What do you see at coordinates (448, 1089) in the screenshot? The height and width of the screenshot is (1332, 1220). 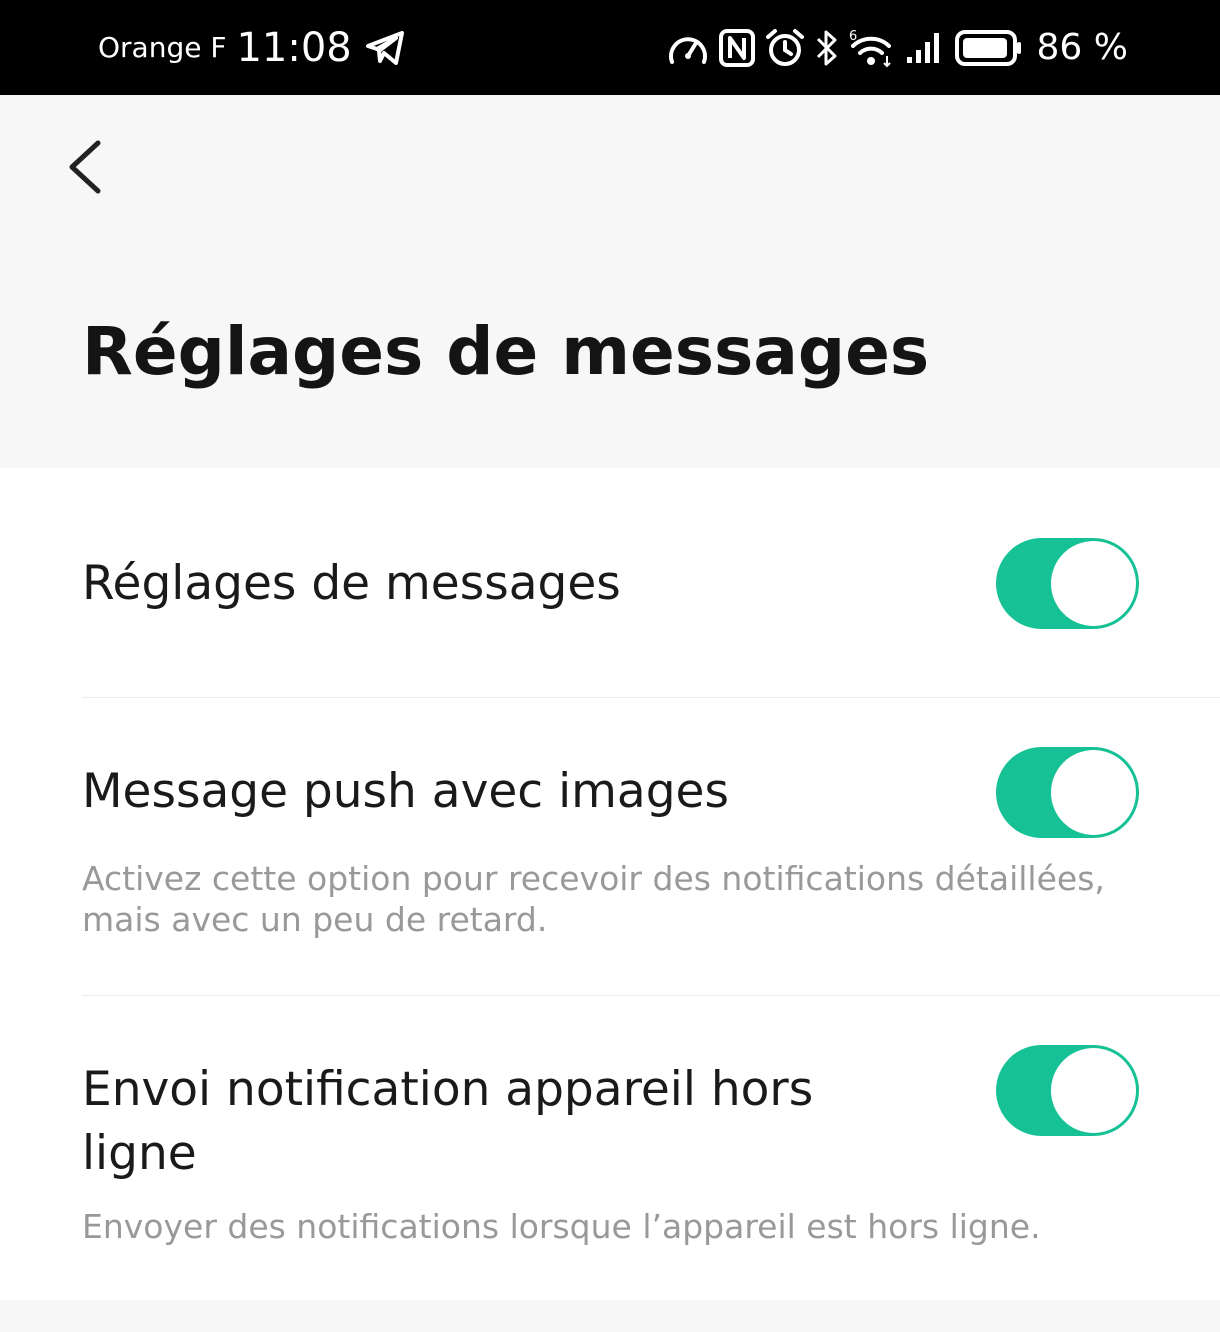 I see `setting-title-line1: Envoi notification appareil hors` at bounding box center [448, 1089].